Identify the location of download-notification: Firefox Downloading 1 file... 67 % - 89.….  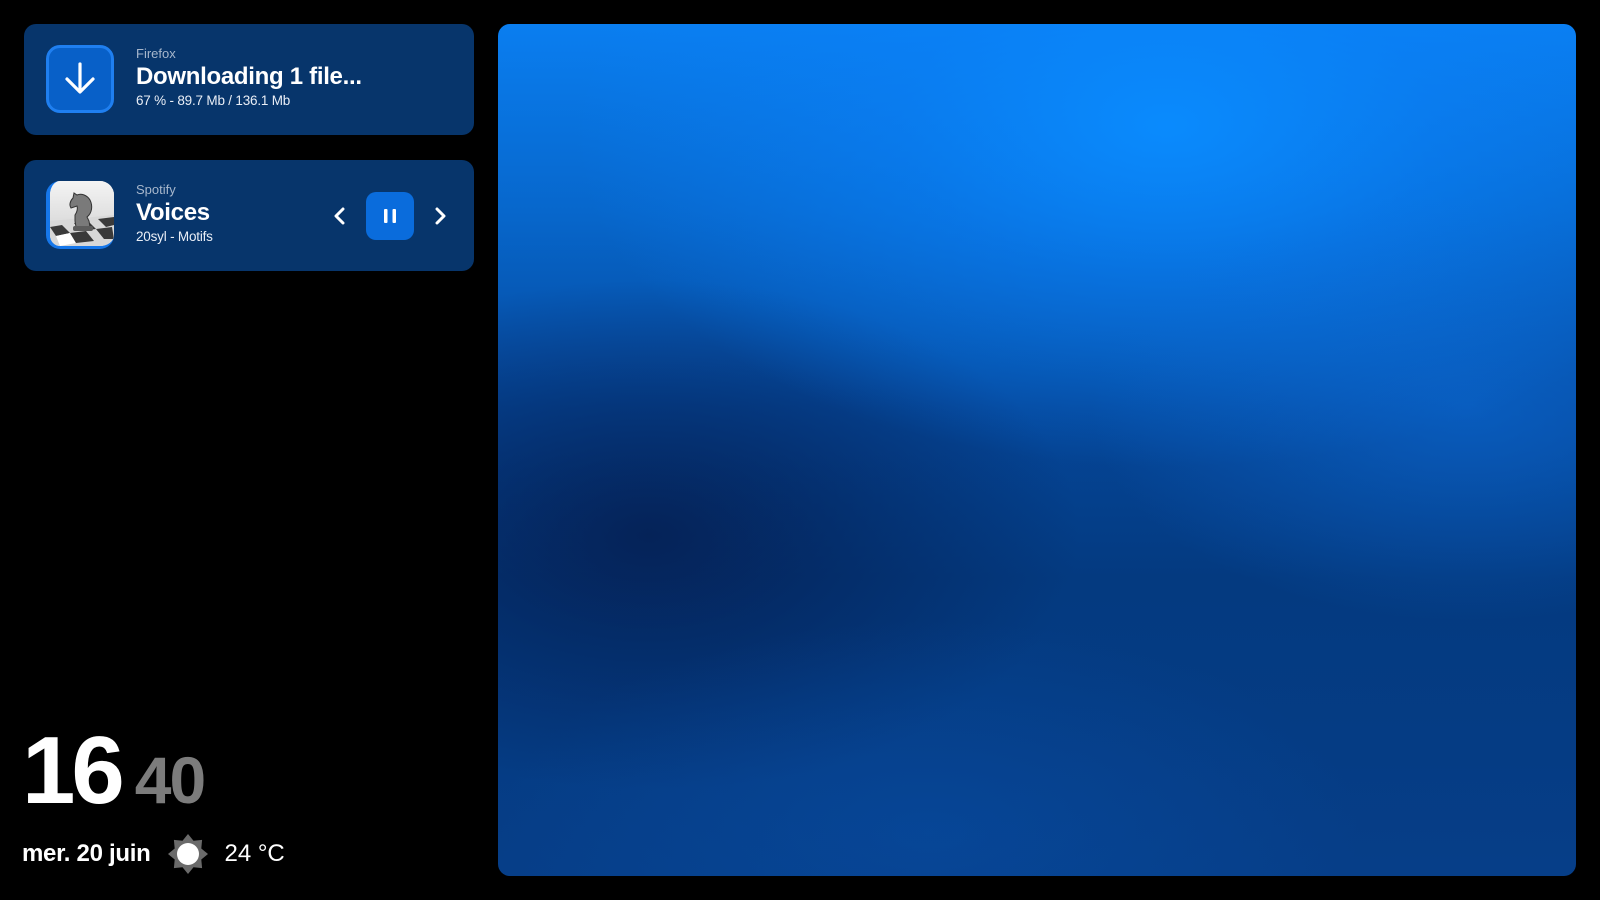
(249, 79).